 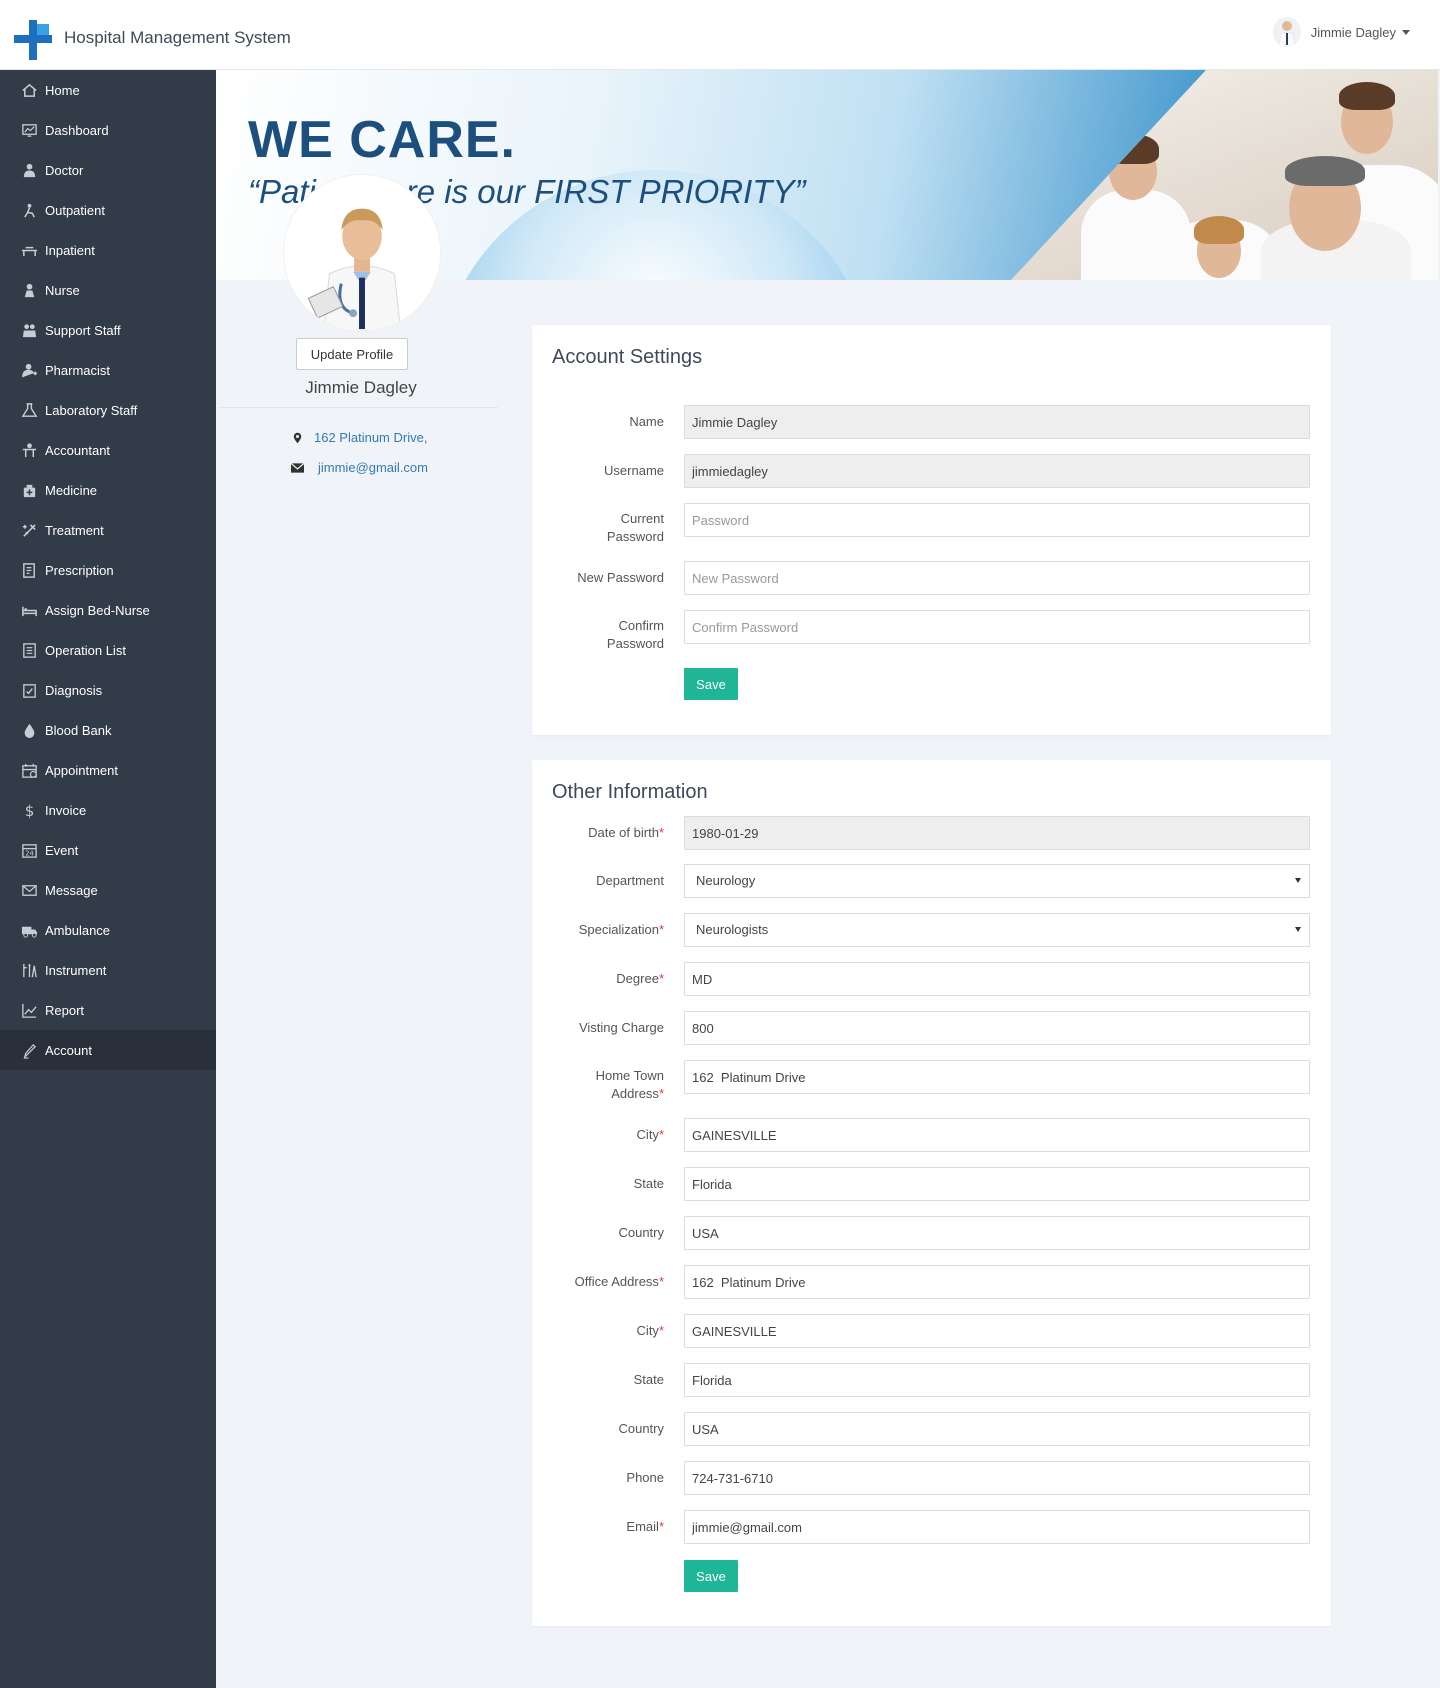 I want to click on degree-input, so click(x=997, y=979).